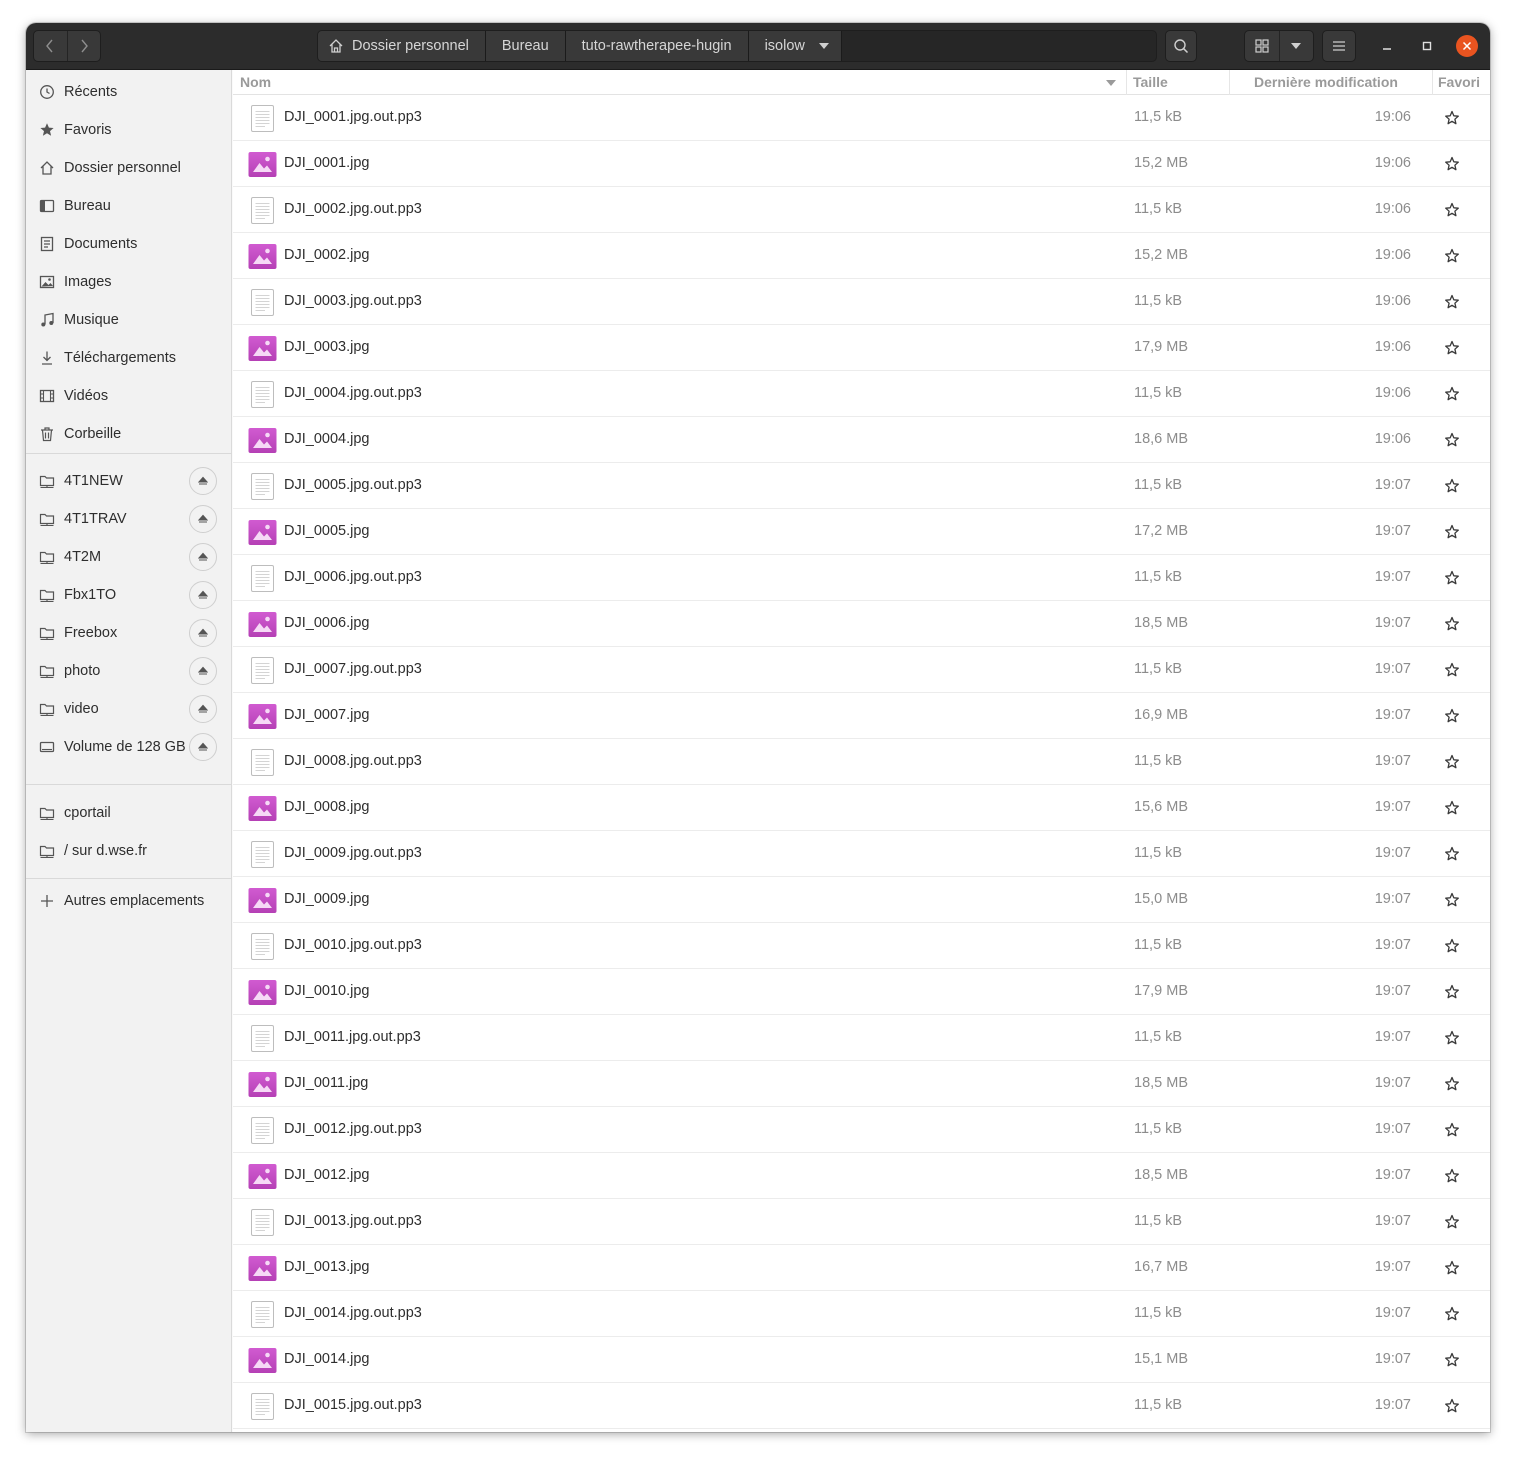  What do you see at coordinates (1459, 82) in the screenshot?
I see `column-starred-header: Favori` at bounding box center [1459, 82].